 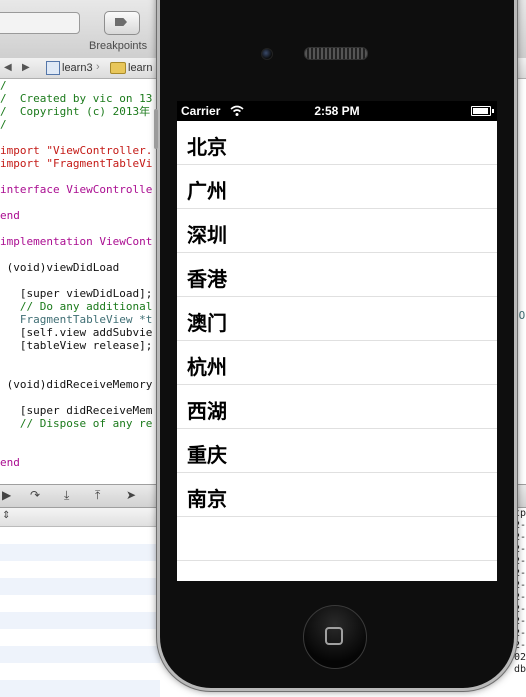 What do you see at coordinates (140, 68) in the screenshot?
I see `jumpbar-folder: learn` at bounding box center [140, 68].